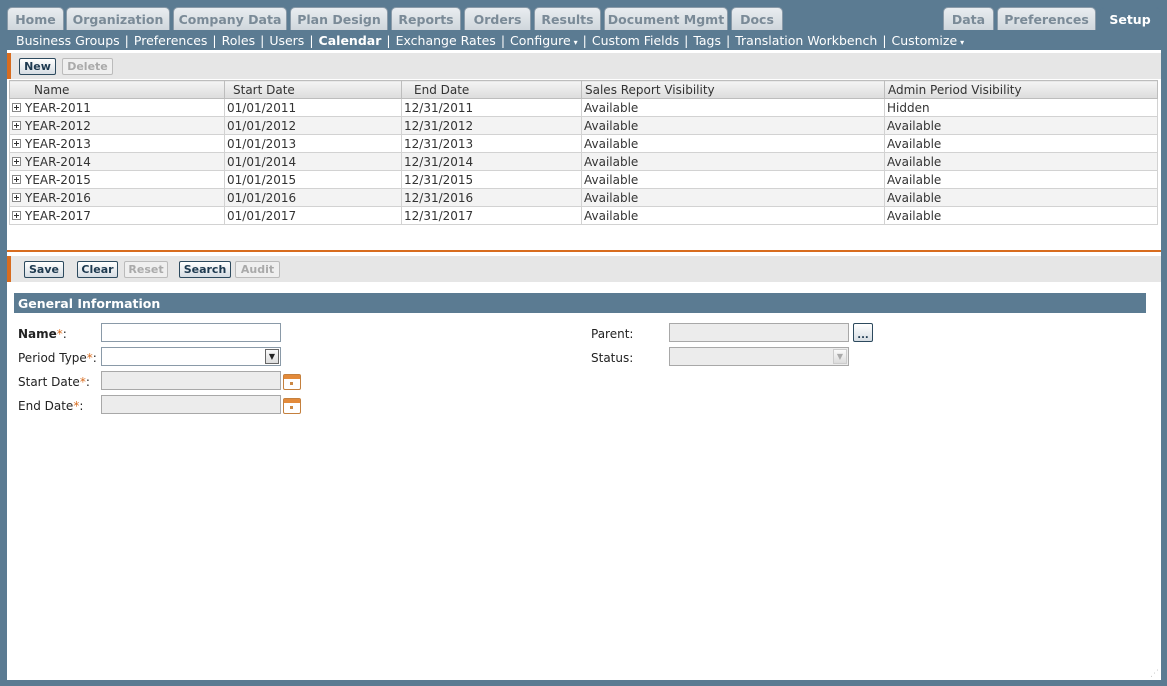  What do you see at coordinates (759, 332) in the screenshot?
I see `parent-input` at bounding box center [759, 332].